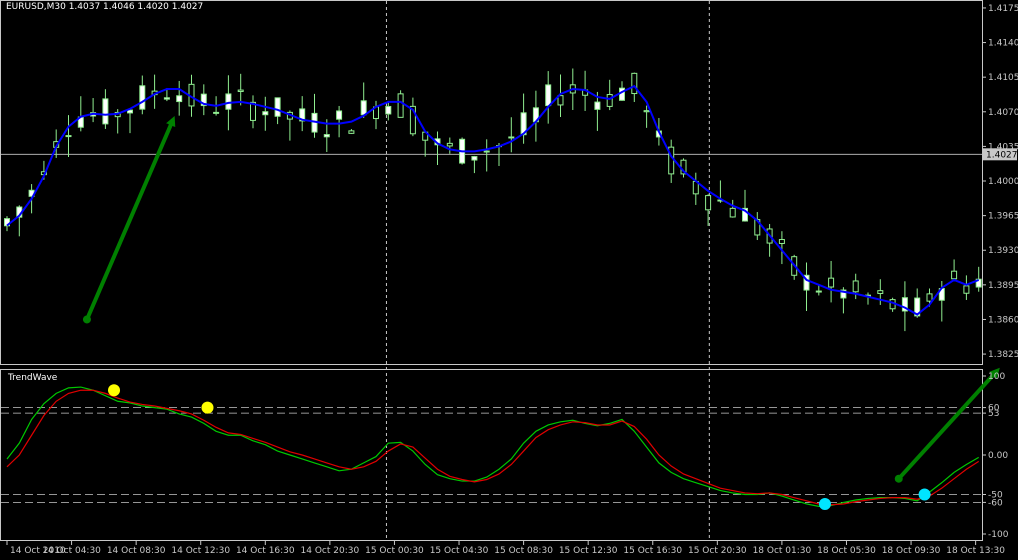 Image resolution: width=1018 pixels, height=560 pixels. Describe the element at coordinates (71, 551) in the screenshot. I see `x-tick-label: 14 Oct 04:30` at that location.